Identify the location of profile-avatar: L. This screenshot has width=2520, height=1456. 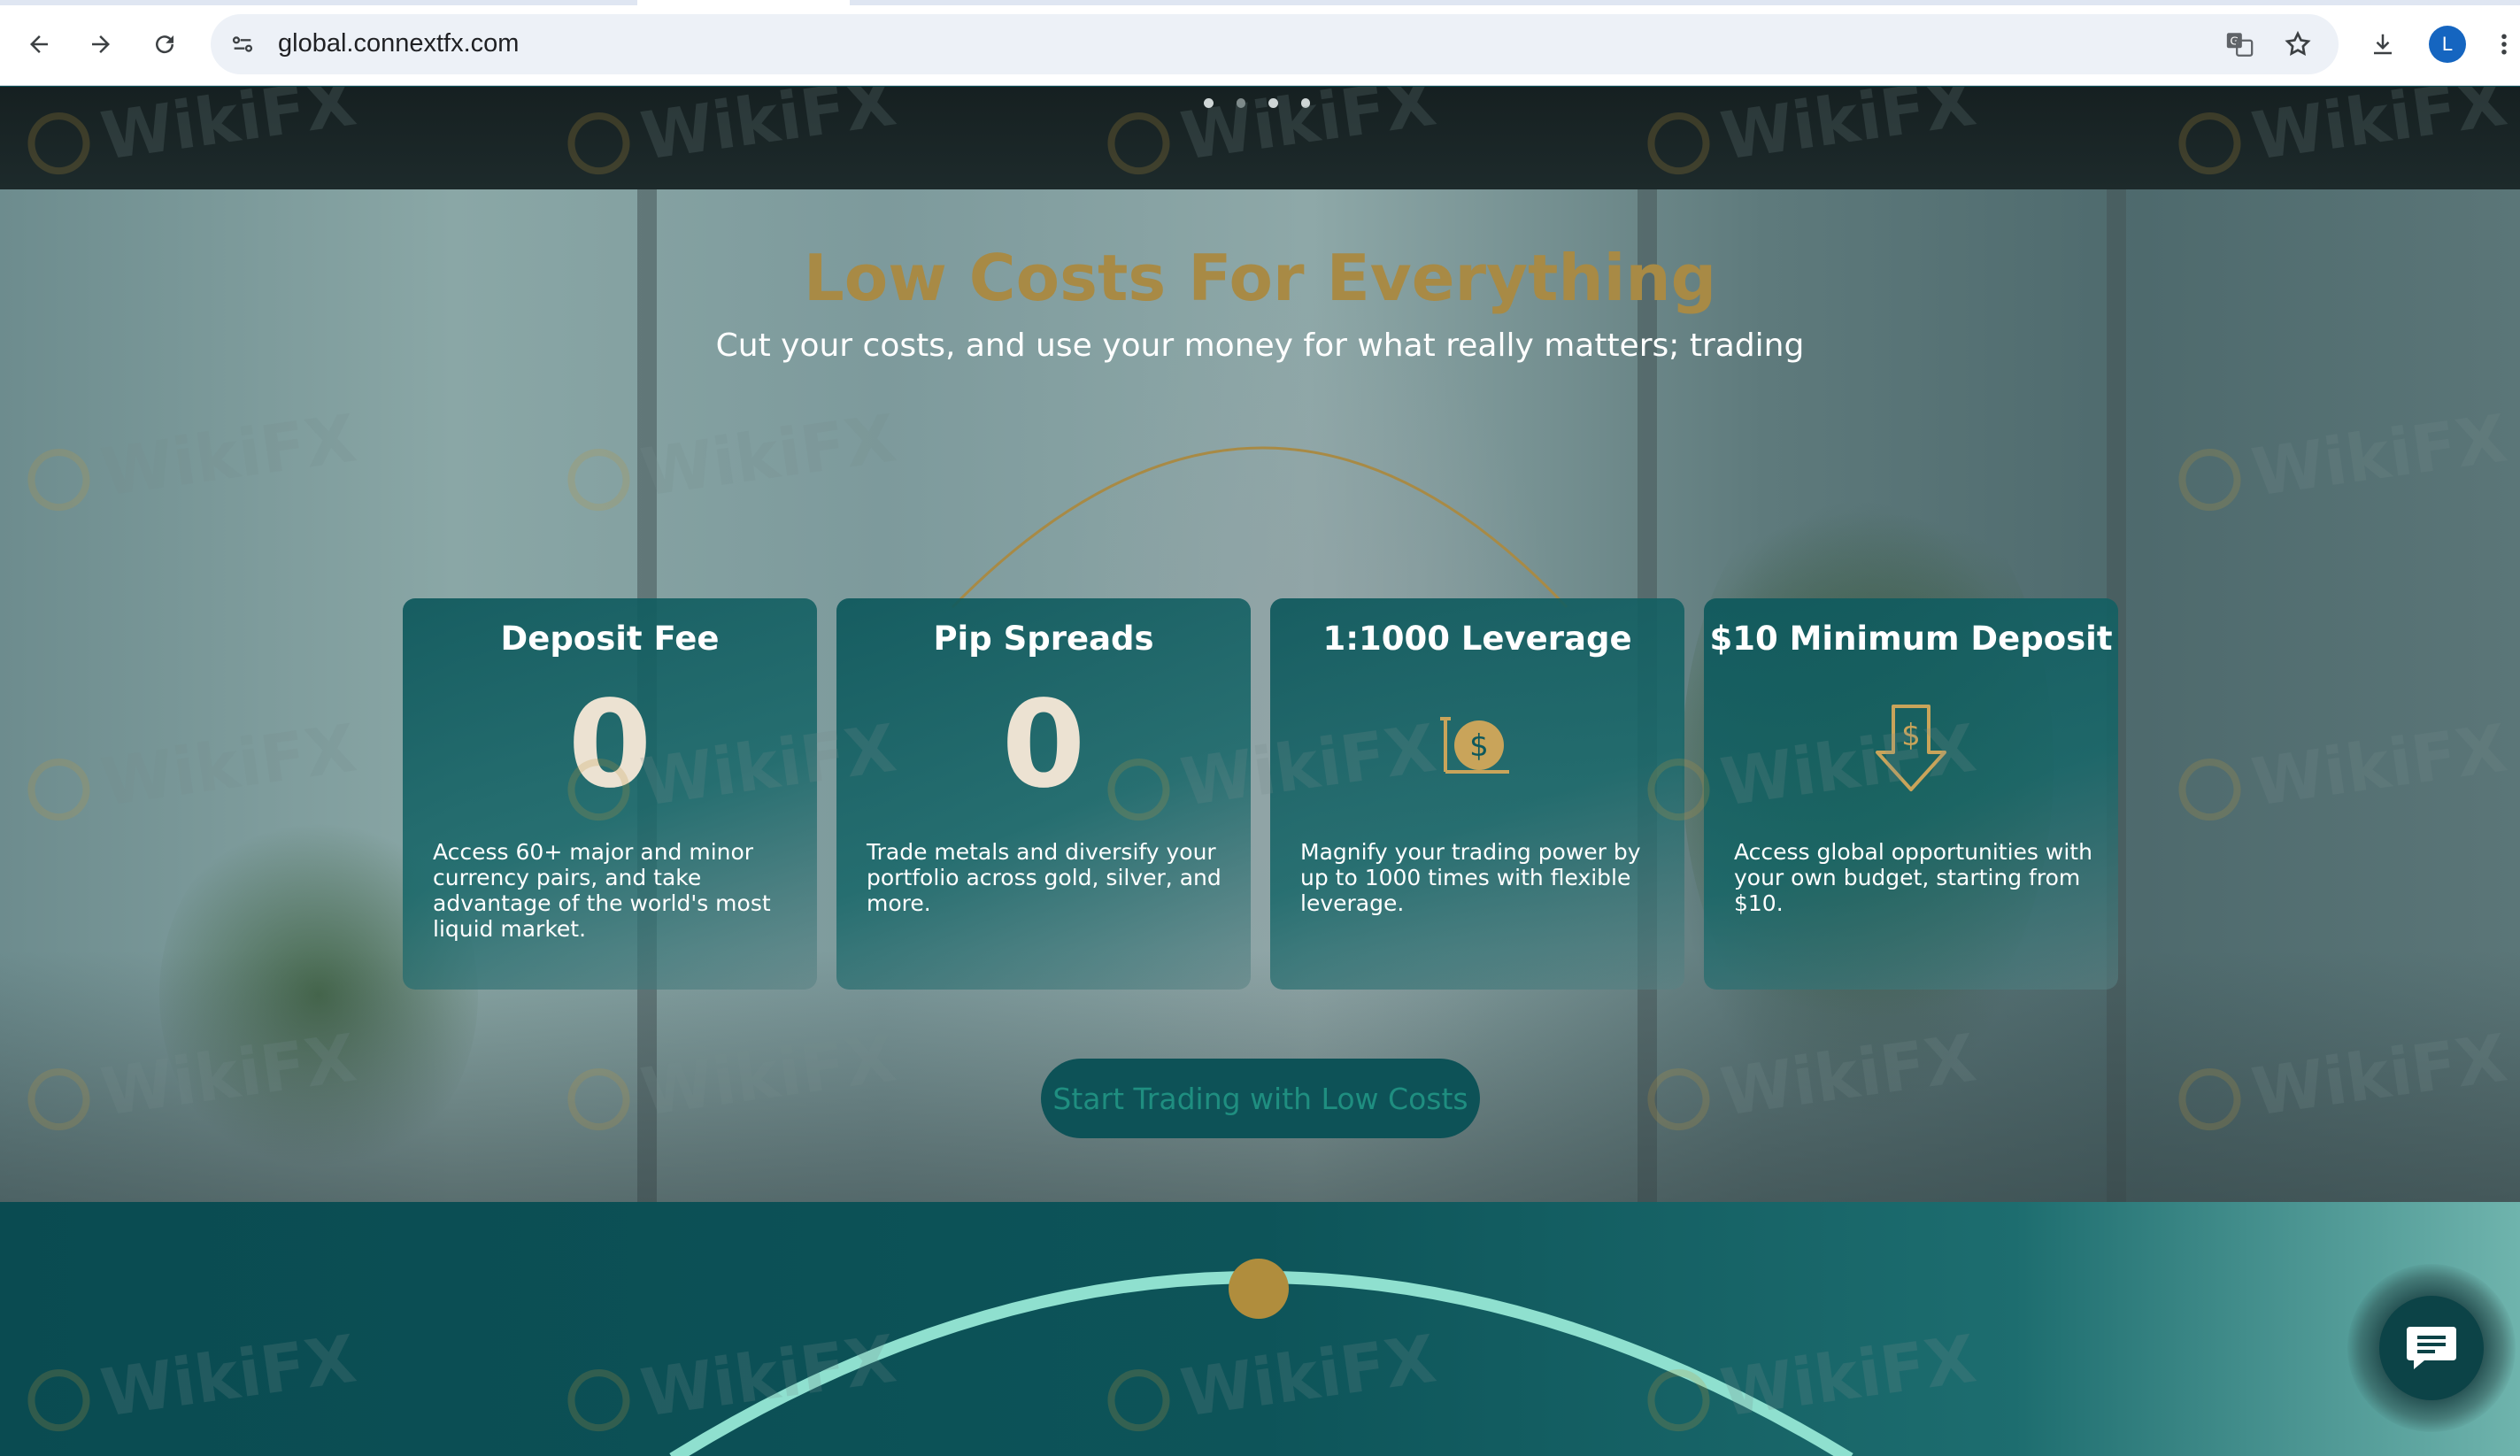
(2447, 44).